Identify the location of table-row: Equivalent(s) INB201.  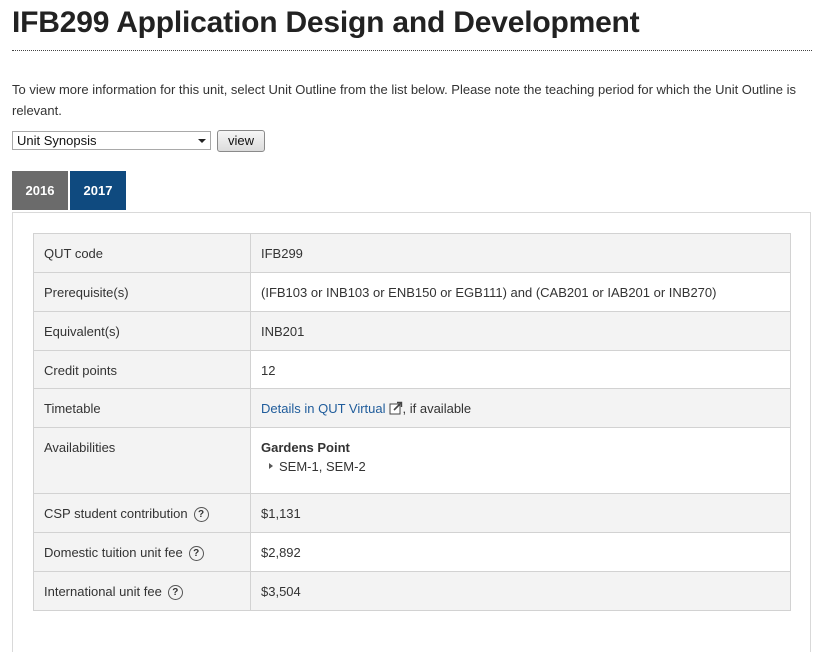
(412, 331).